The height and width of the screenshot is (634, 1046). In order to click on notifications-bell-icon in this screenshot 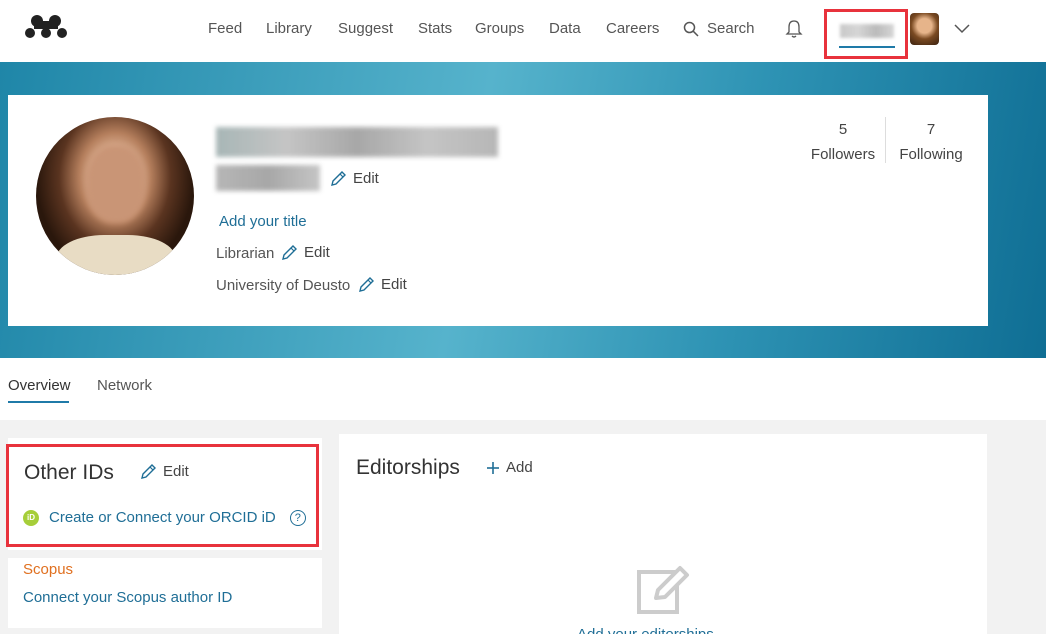, I will do `click(794, 29)`.